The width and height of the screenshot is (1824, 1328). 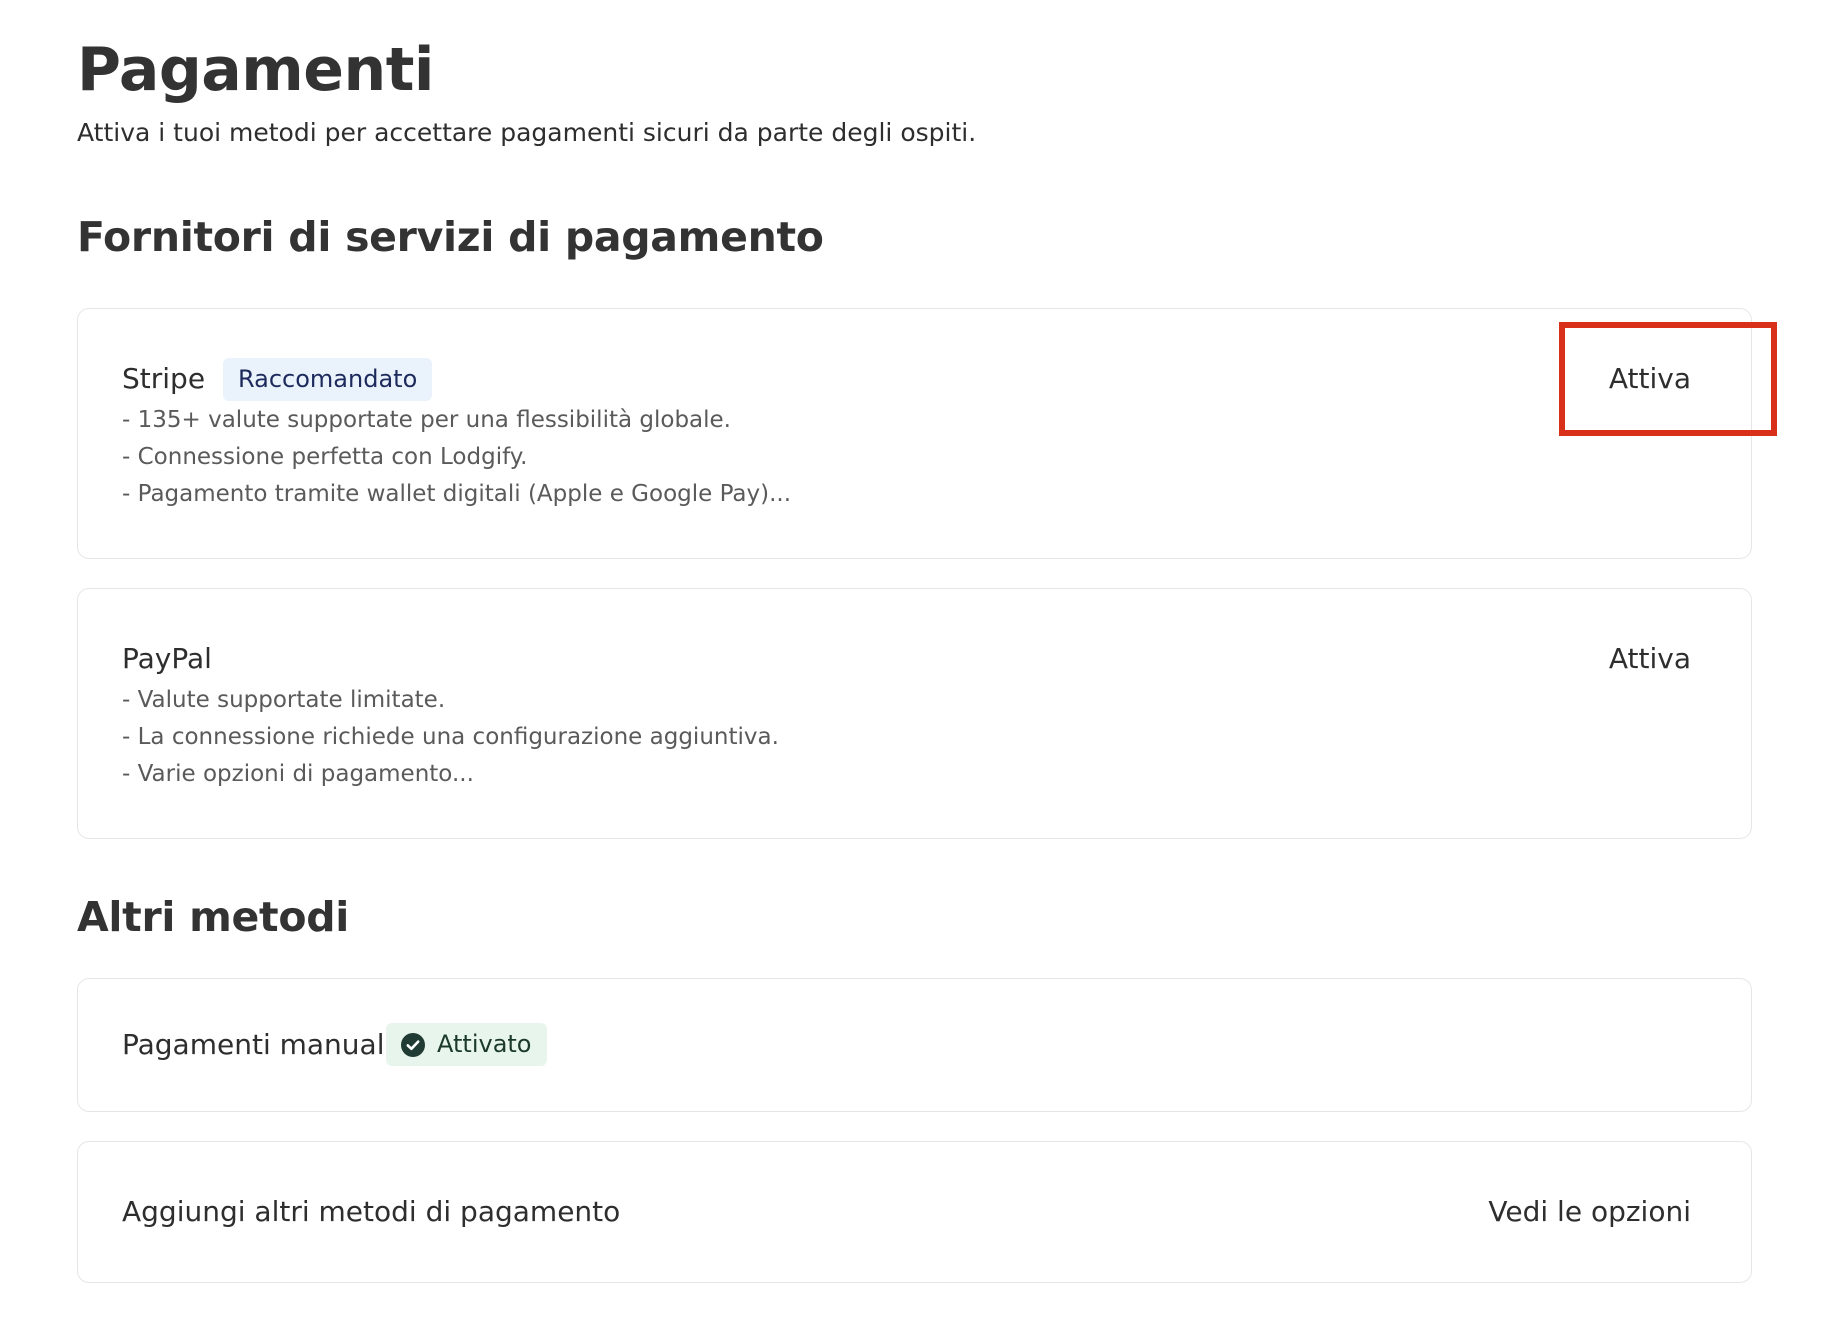 I want to click on manual-payments-card: Pagamenti manuali Attivato, so click(x=914, y=1045).